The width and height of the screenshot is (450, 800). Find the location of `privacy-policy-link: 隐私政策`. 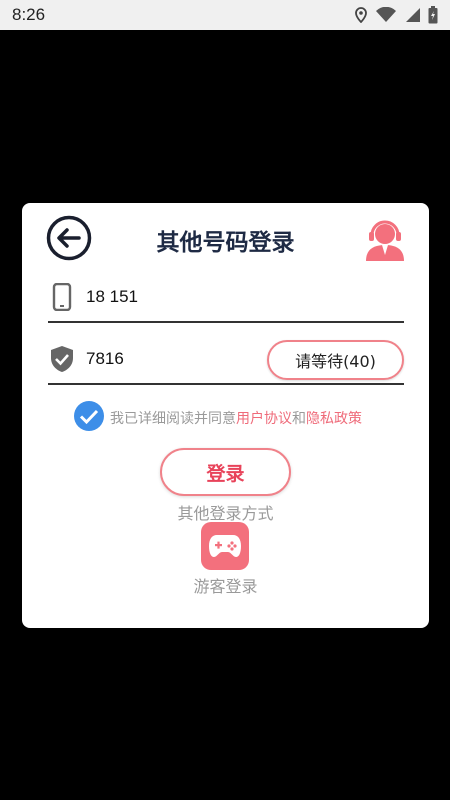

privacy-policy-link: 隐私政策 is located at coordinates (334, 418).